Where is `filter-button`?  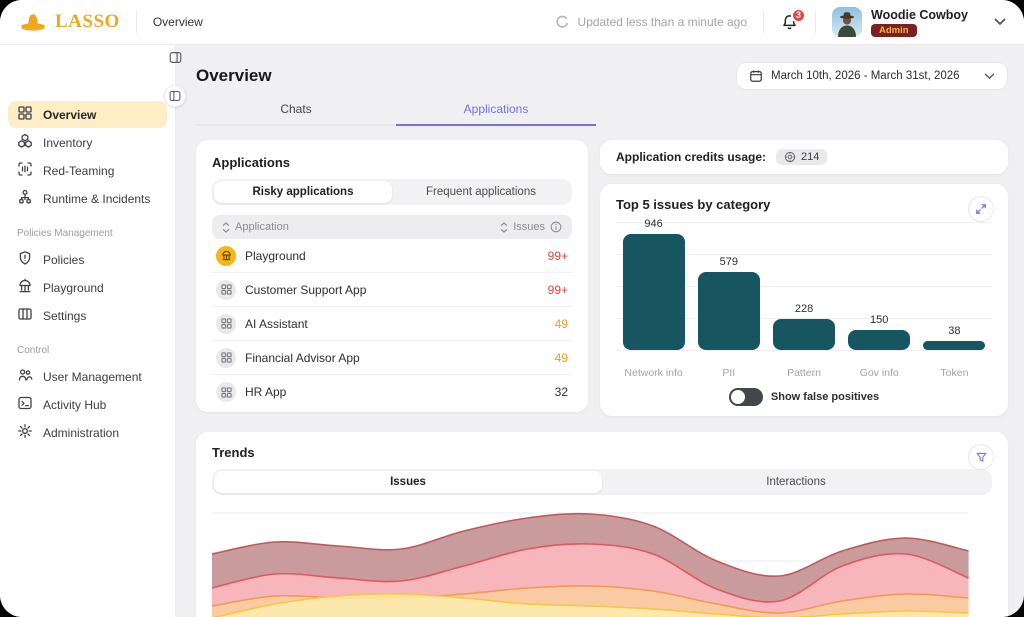
filter-button is located at coordinates (981, 457).